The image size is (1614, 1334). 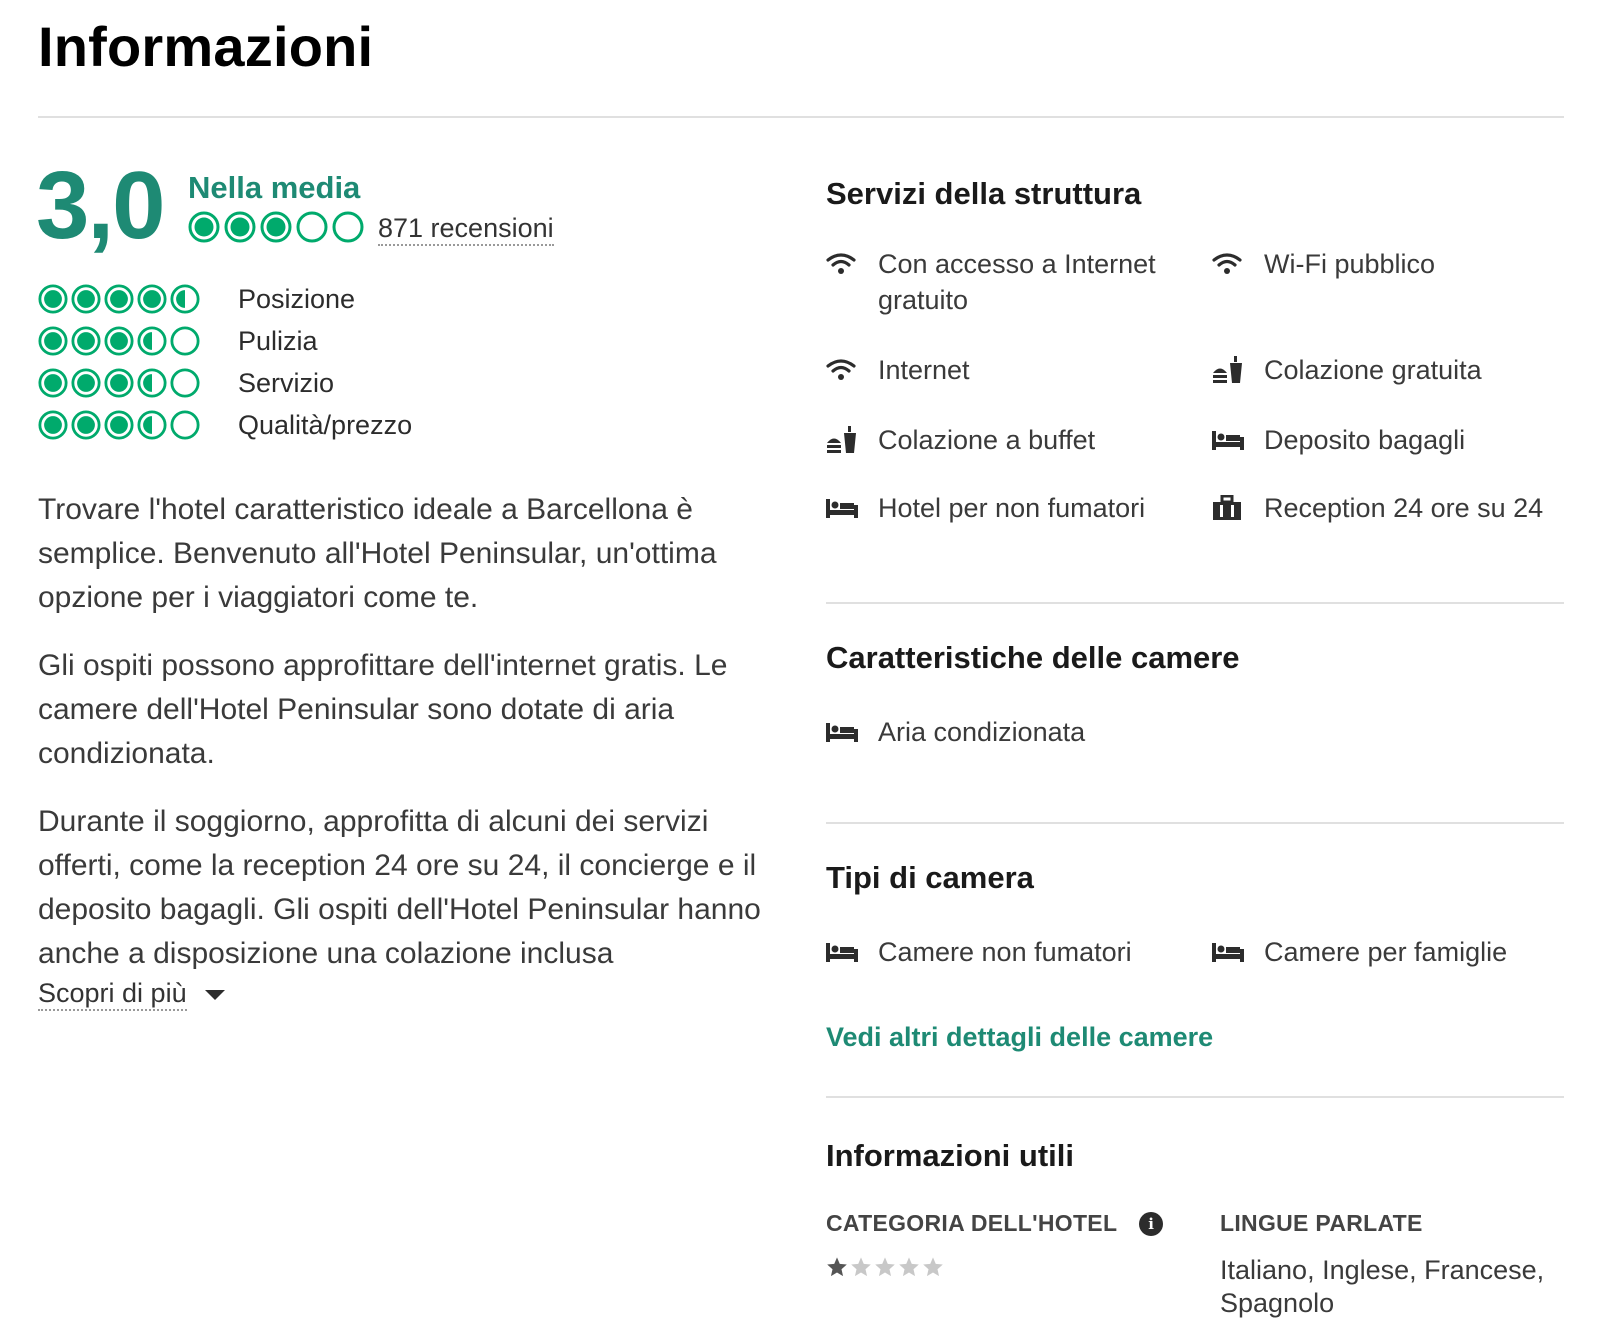 I want to click on amenity-item: Hotel per non fumatori, so click(x=985, y=508).